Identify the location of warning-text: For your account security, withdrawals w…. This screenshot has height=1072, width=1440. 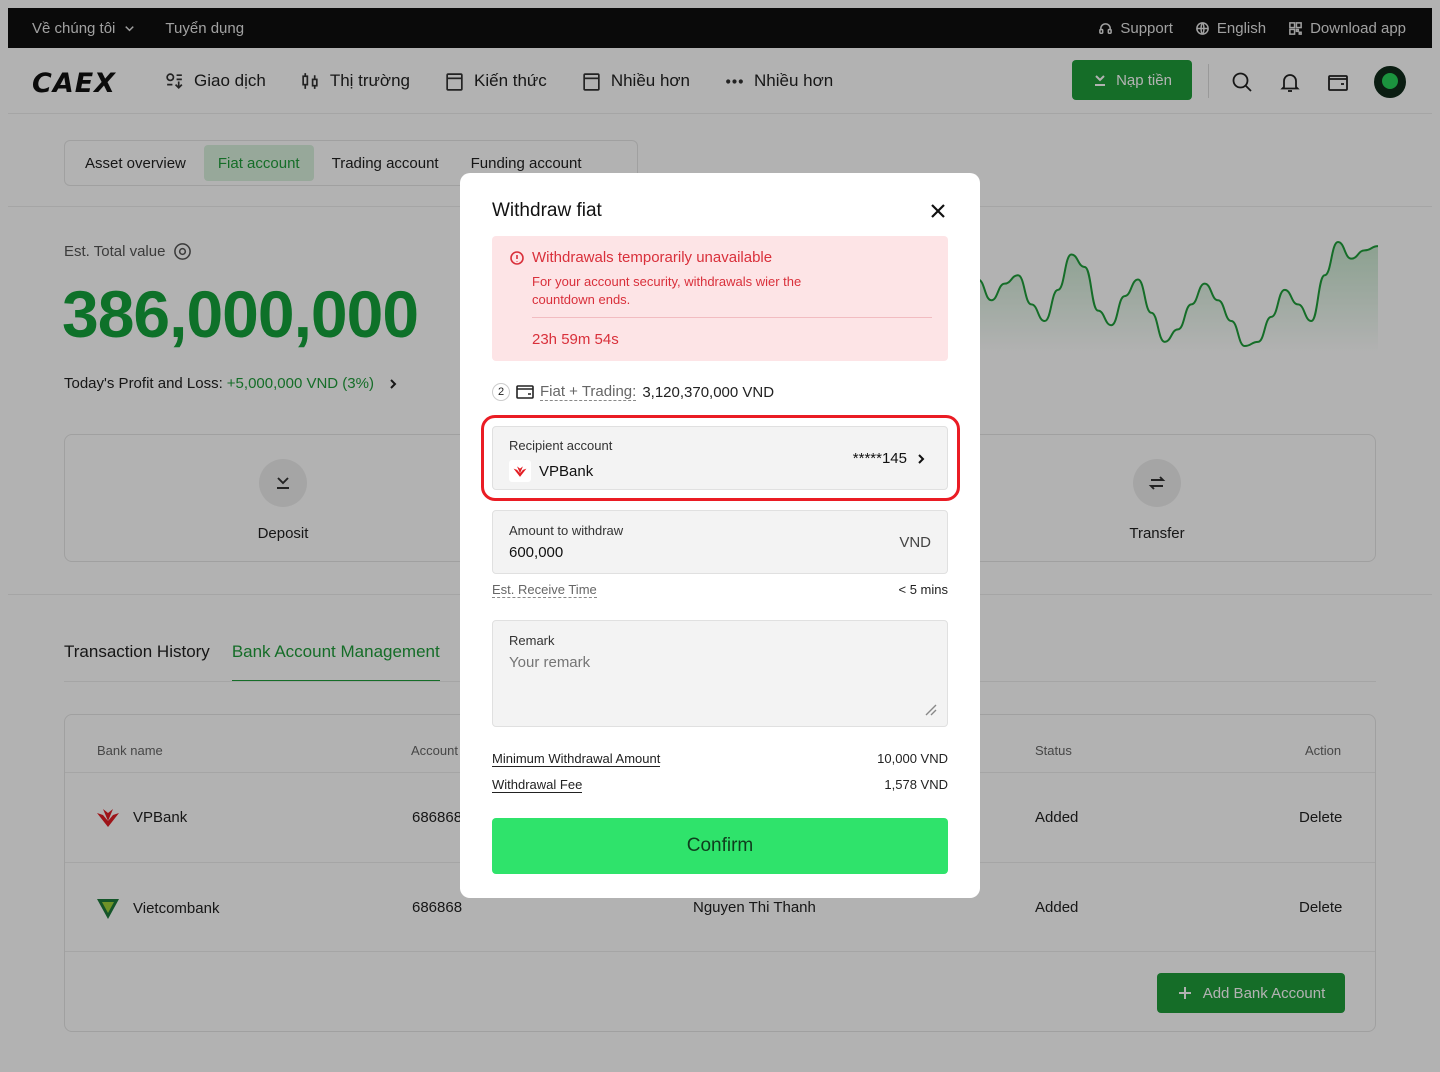
(667, 290).